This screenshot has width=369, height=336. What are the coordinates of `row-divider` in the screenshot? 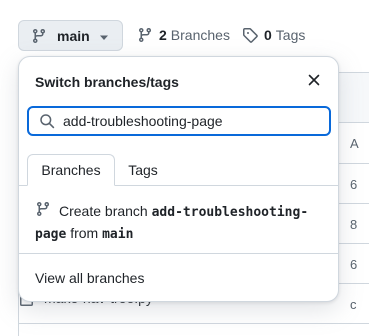 It's located at (194, 323).